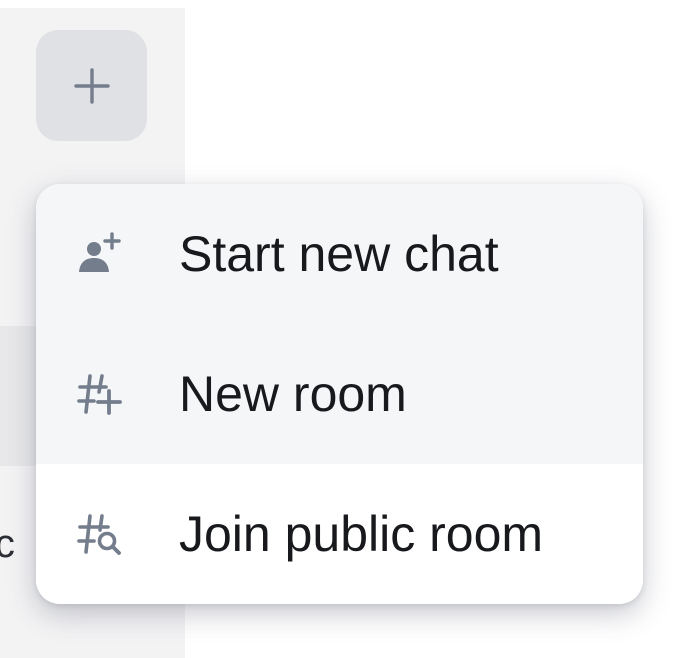 The image size is (688, 658). Describe the element at coordinates (100, 394) in the screenshot. I see `room-add-icon` at that location.